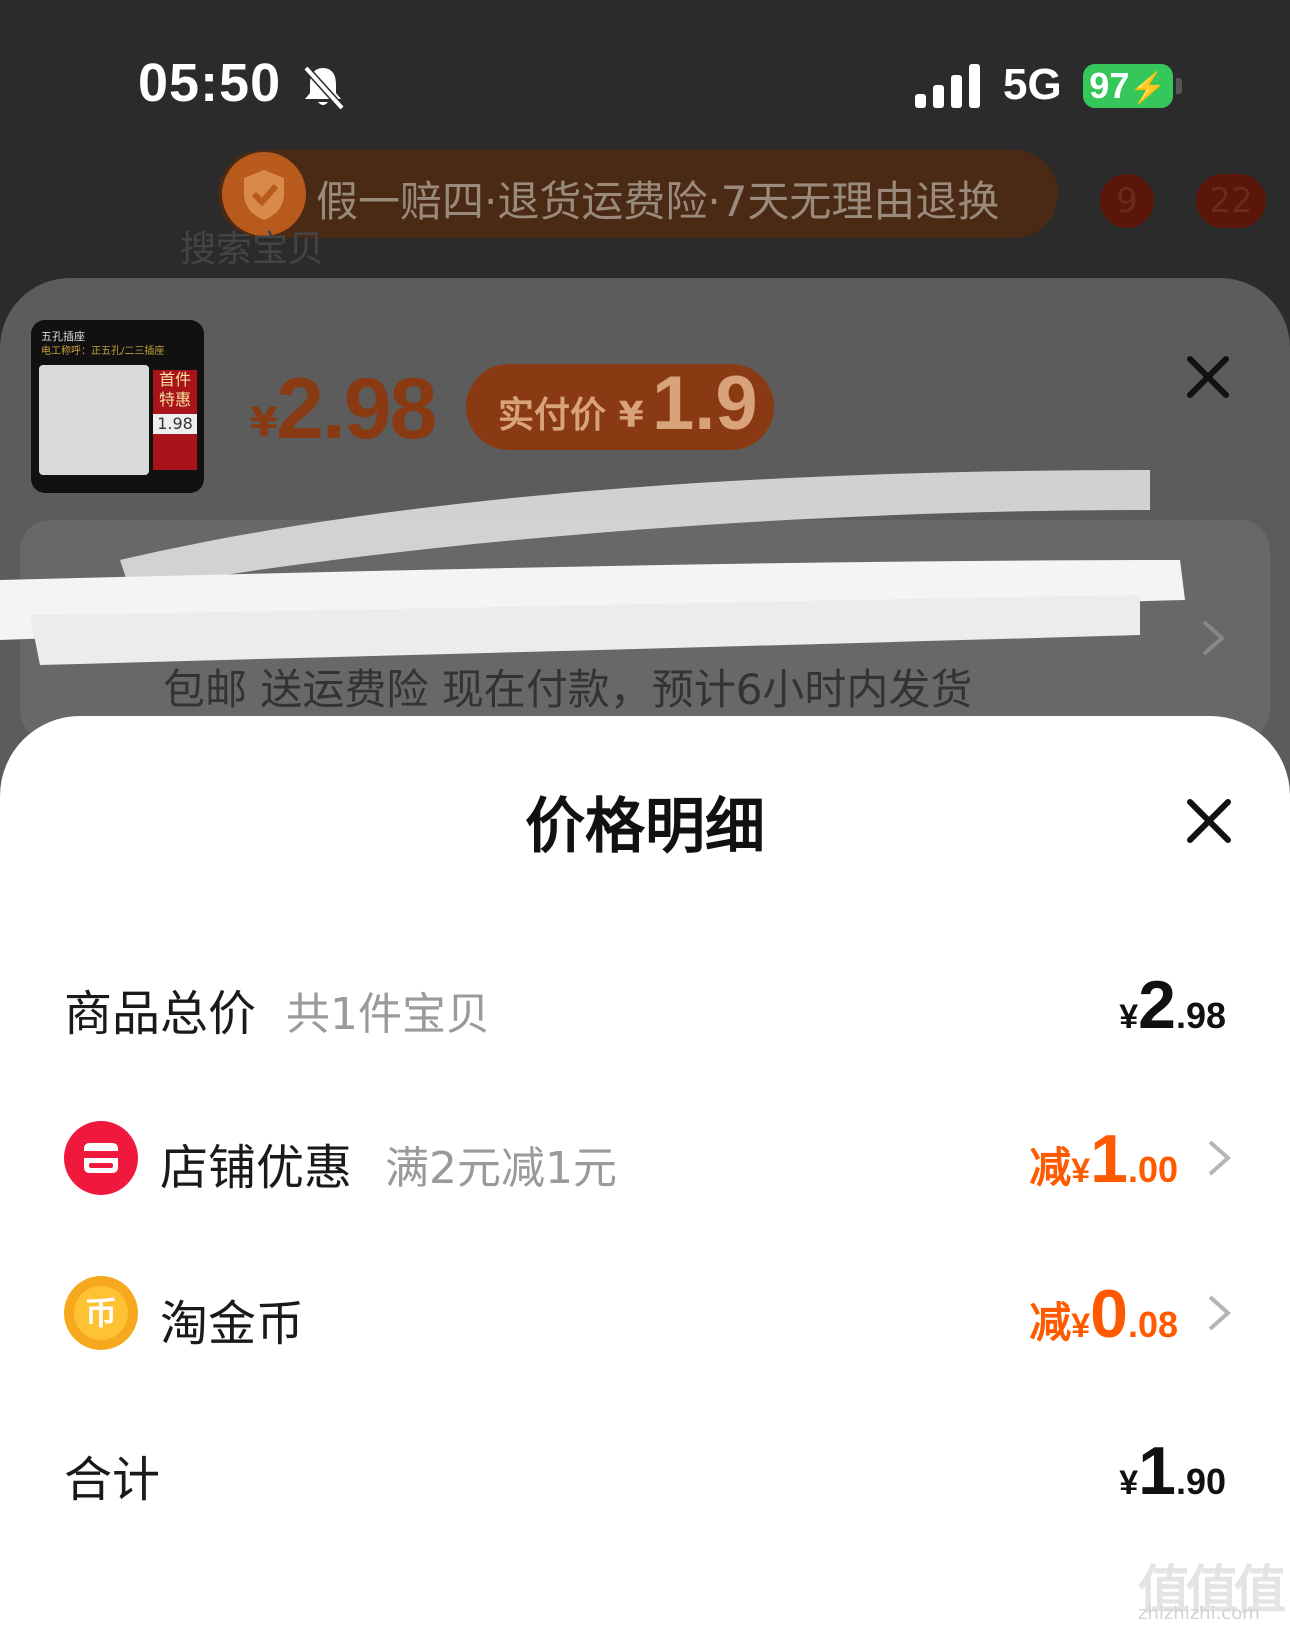  I want to click on coin-icon: 币, so click(101, 1313).